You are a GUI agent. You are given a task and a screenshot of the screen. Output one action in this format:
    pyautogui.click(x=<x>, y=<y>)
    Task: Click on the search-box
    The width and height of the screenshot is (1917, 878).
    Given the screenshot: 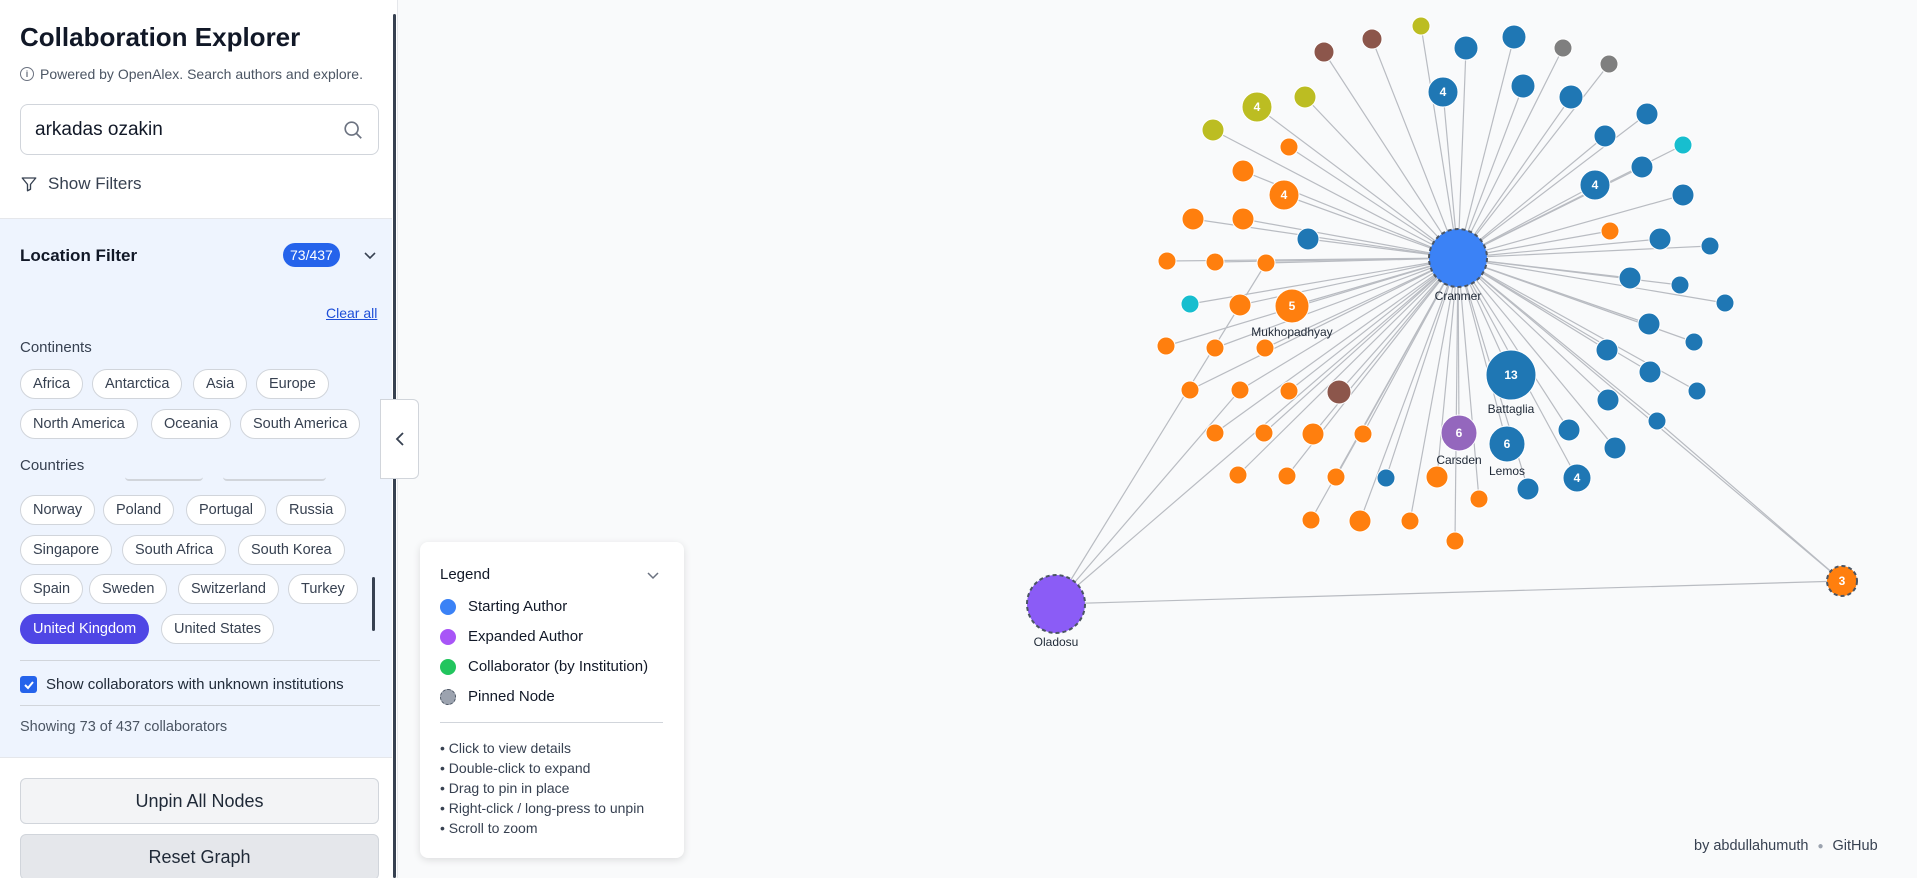 What is the action you would take?
    pyautogui.click(x=199, y=129)
    